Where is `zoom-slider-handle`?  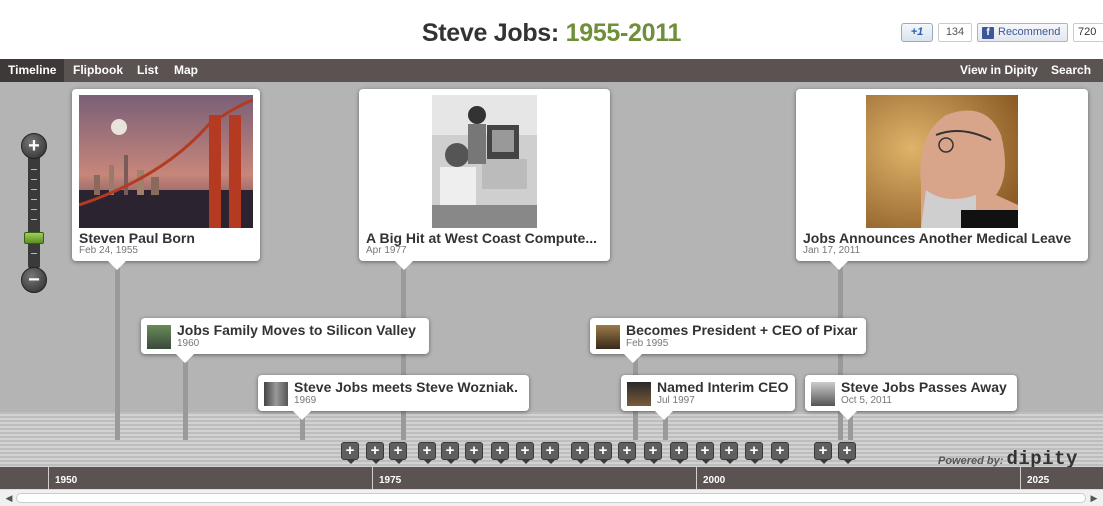 zoom-slider-handle is located at coordinates (34, 238).